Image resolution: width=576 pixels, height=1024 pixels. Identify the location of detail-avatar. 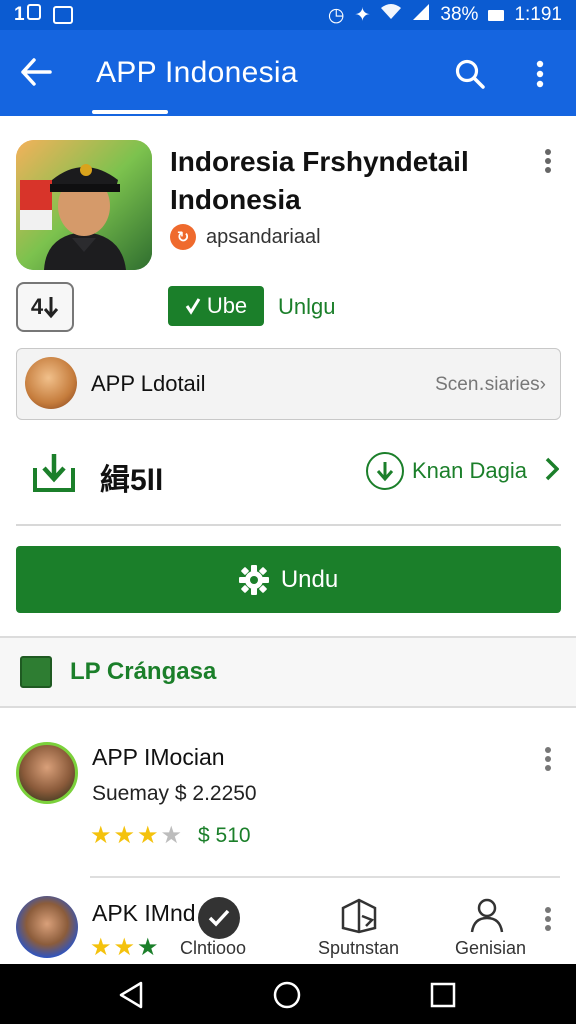
(51, 383).